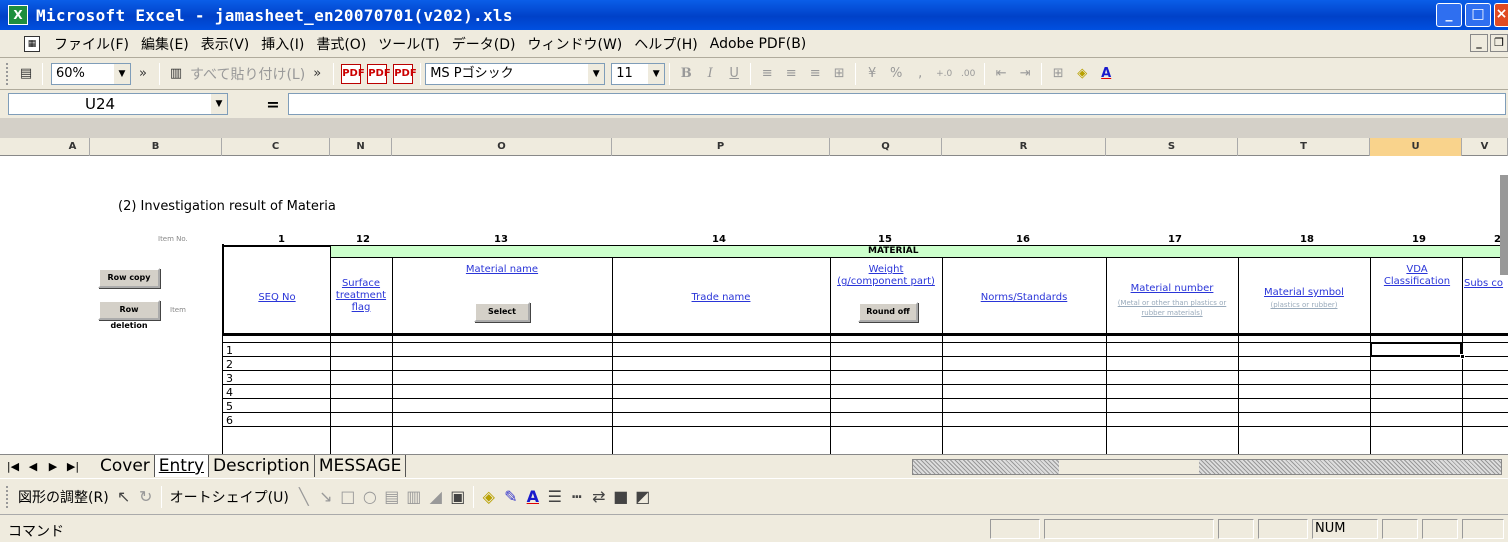  I want to click on fill-handle, so click(1462, 356).